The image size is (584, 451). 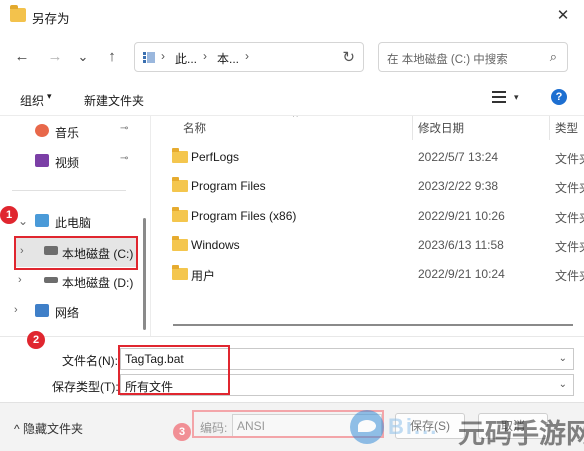 I want to click on new-folder-button: 新建文件夹, so click(x=114, y=100).